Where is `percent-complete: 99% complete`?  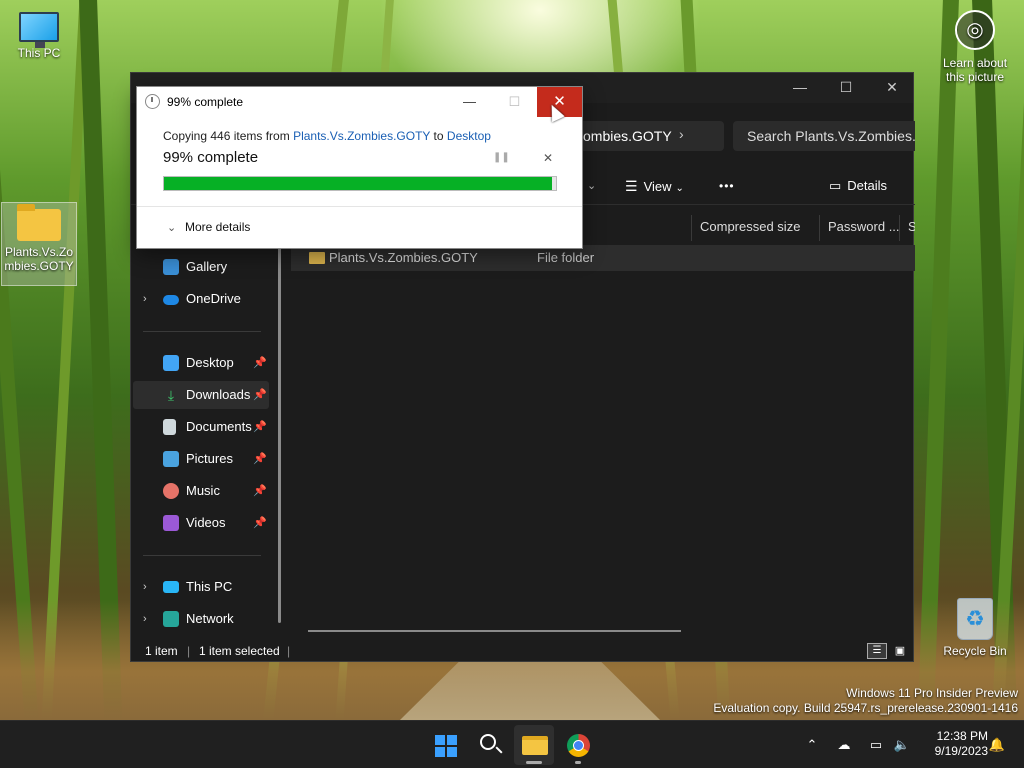 percent-complete: 99% complete is located at coordinates (211, 157).